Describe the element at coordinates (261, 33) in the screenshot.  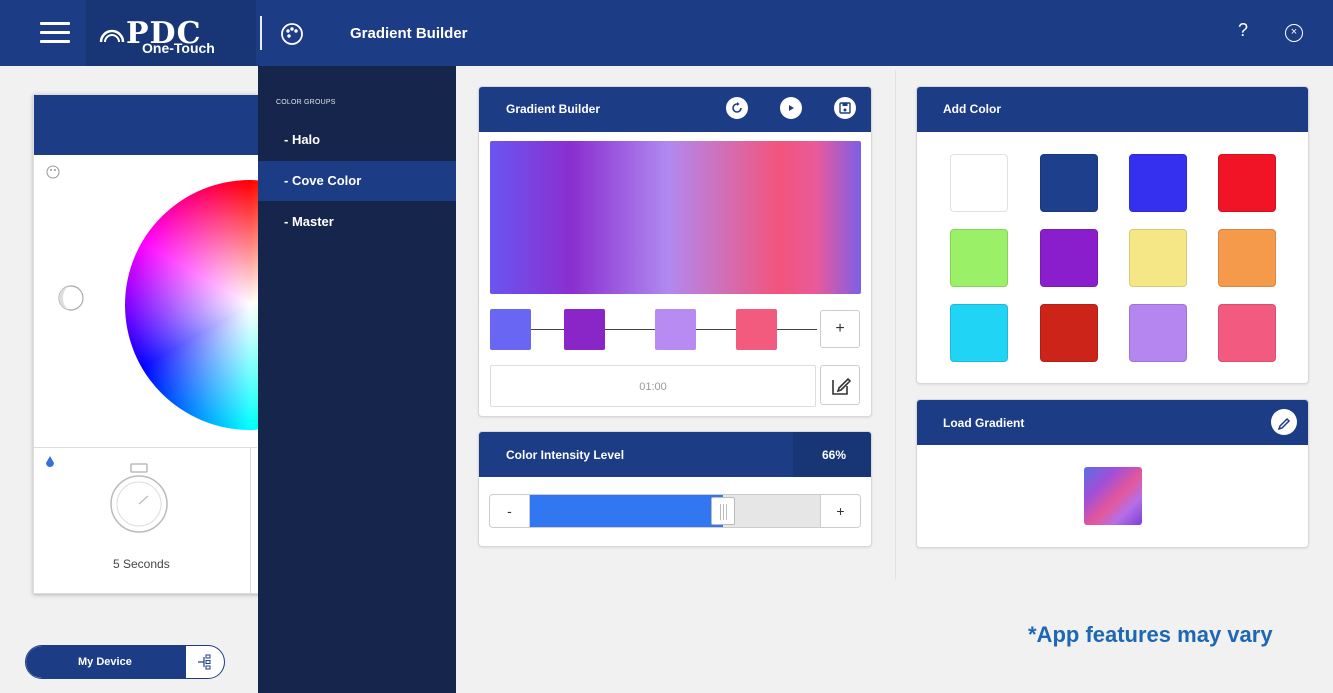
I see `logo-separator` at that location.